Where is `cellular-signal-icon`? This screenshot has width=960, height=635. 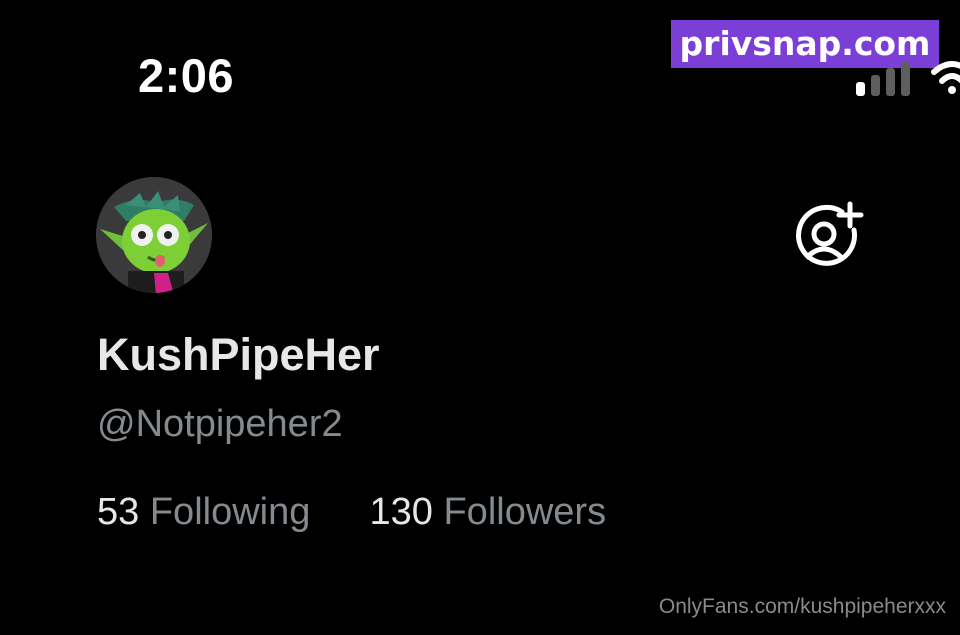 cellular-signal-icon is located at coordinates (883, 79).